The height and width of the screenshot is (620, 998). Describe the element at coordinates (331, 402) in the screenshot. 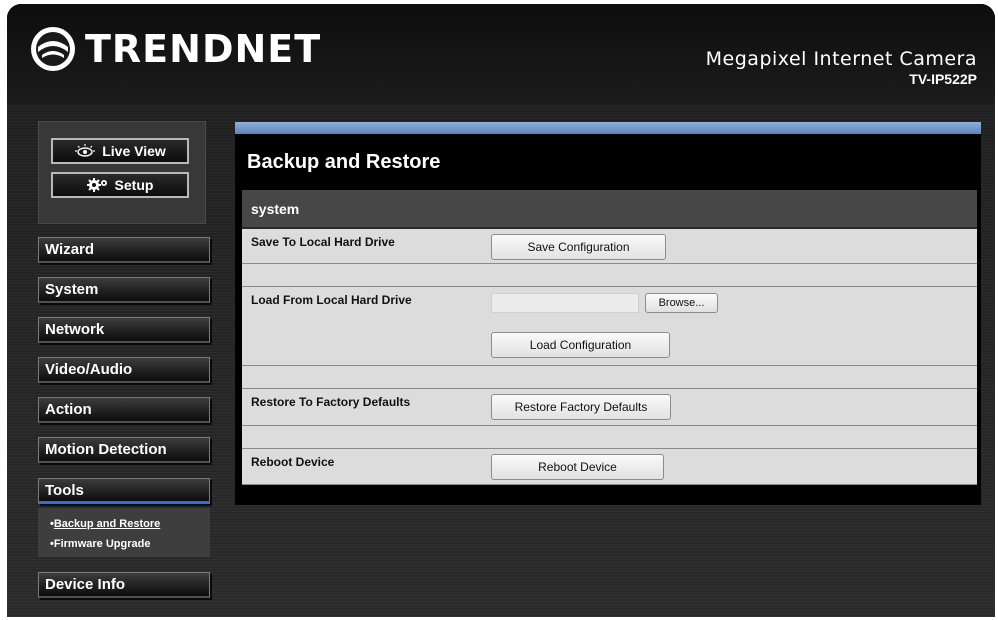

I see `restore-defaults-label: Restore To Factory Defaults` at that location.